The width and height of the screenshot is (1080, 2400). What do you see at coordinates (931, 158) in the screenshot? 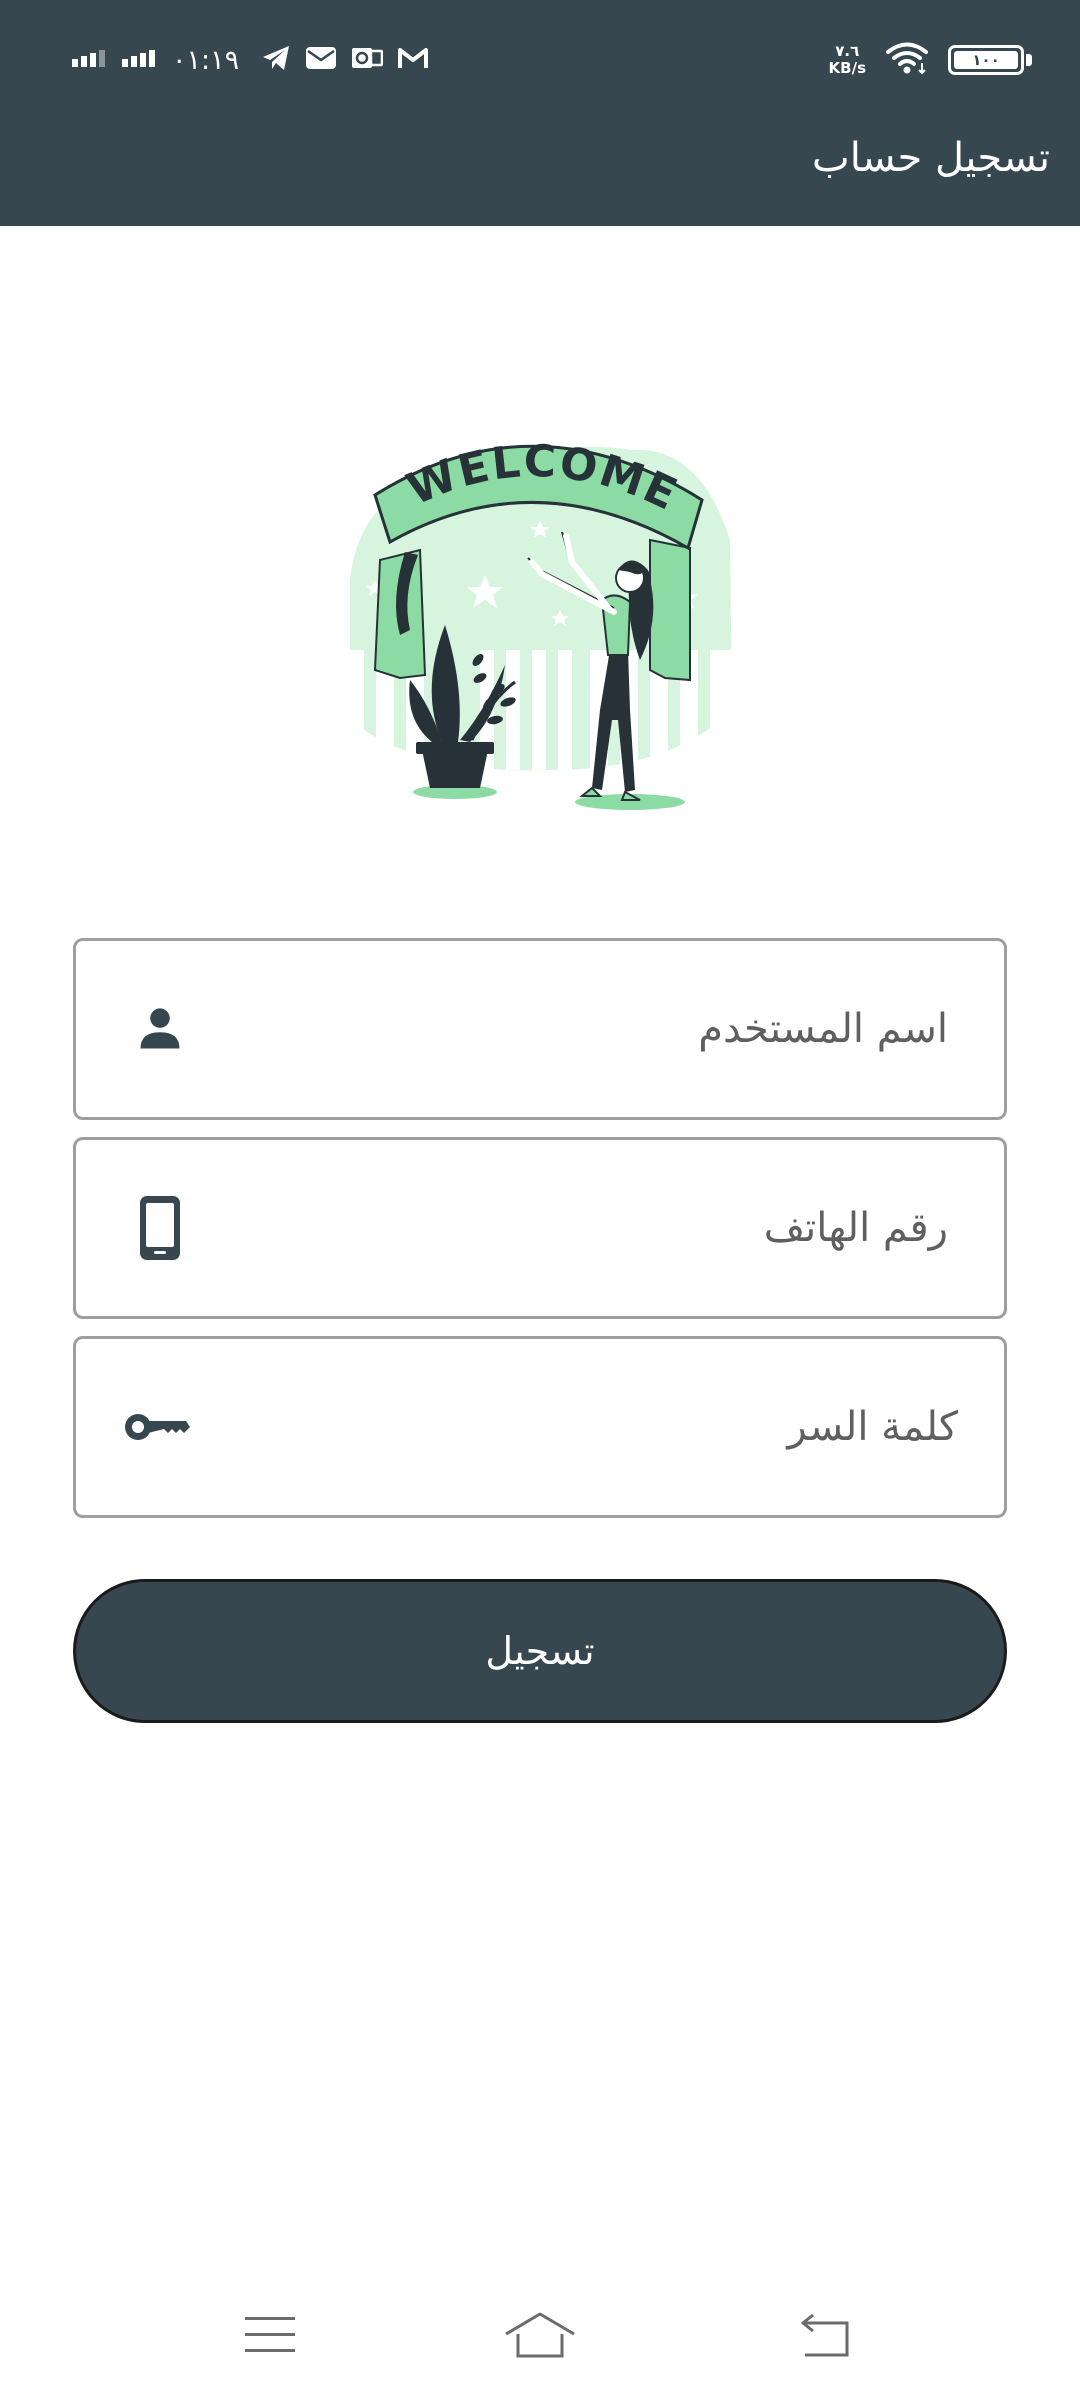
I see `page-title: تسجيل حساب` at bounding box center [931, 158].